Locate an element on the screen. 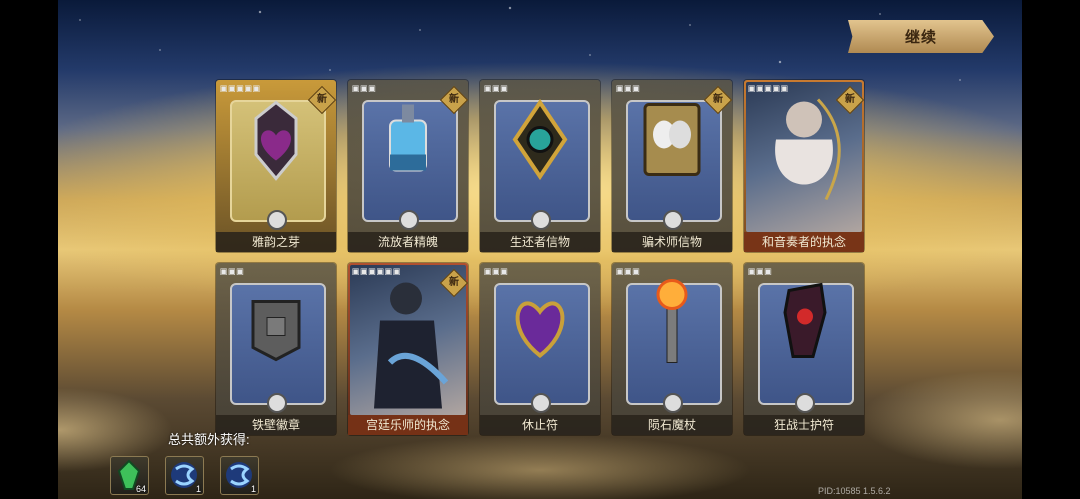 This screenshot has height=499, width=1080. total-extra-label: 总共额外获得: is located at coordinates (209, 439).